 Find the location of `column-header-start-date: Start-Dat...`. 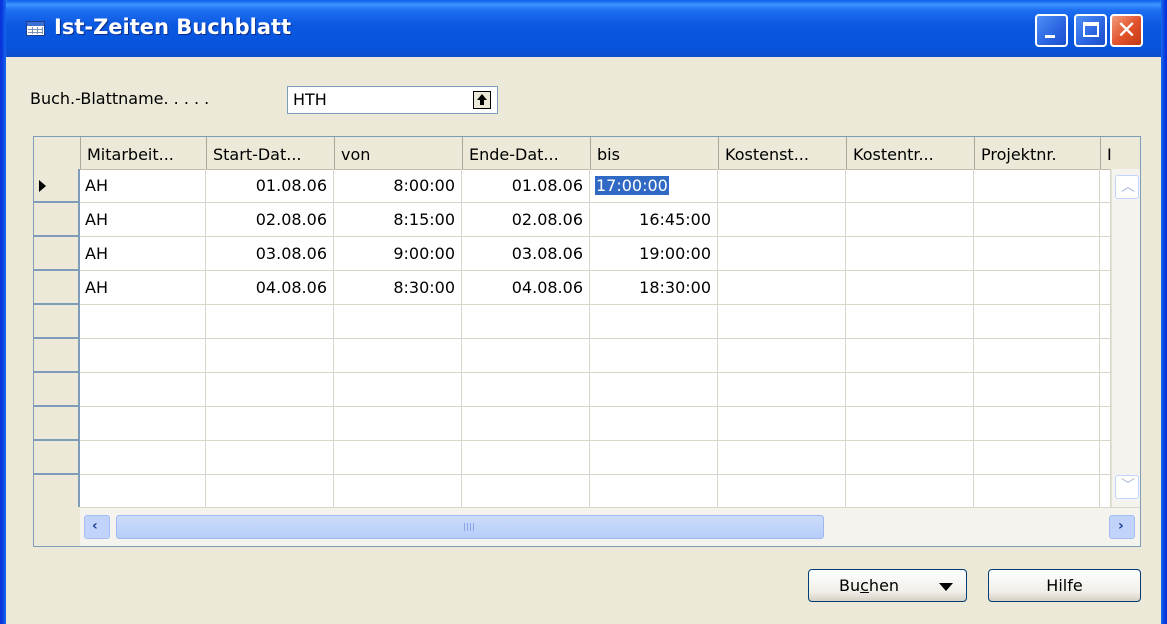

column-header-start-date: Start-Dat... is located at coordinates (270, 153).